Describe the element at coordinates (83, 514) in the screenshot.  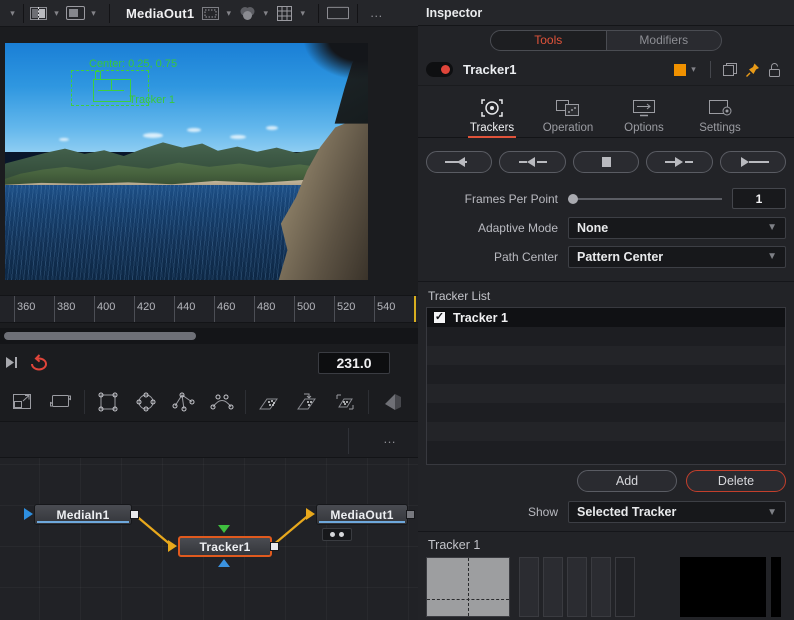
I see `node-mediain1: MediaIn1` at that location.